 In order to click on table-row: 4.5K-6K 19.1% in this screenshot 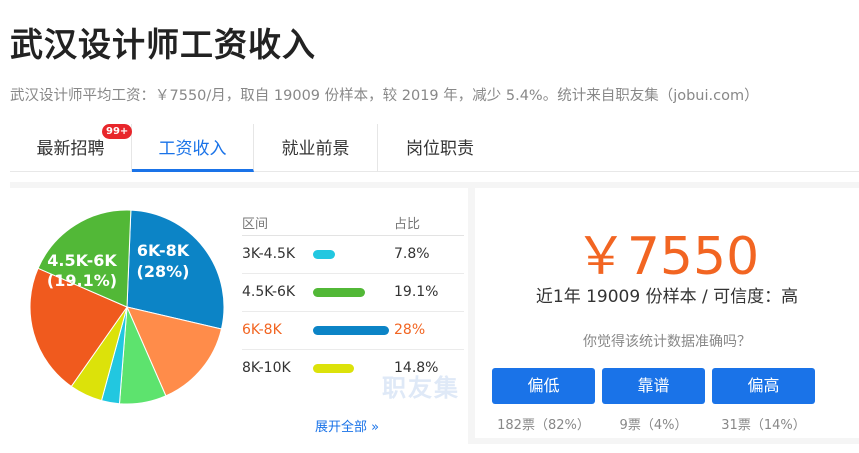, I will do `click(353, 293)`.